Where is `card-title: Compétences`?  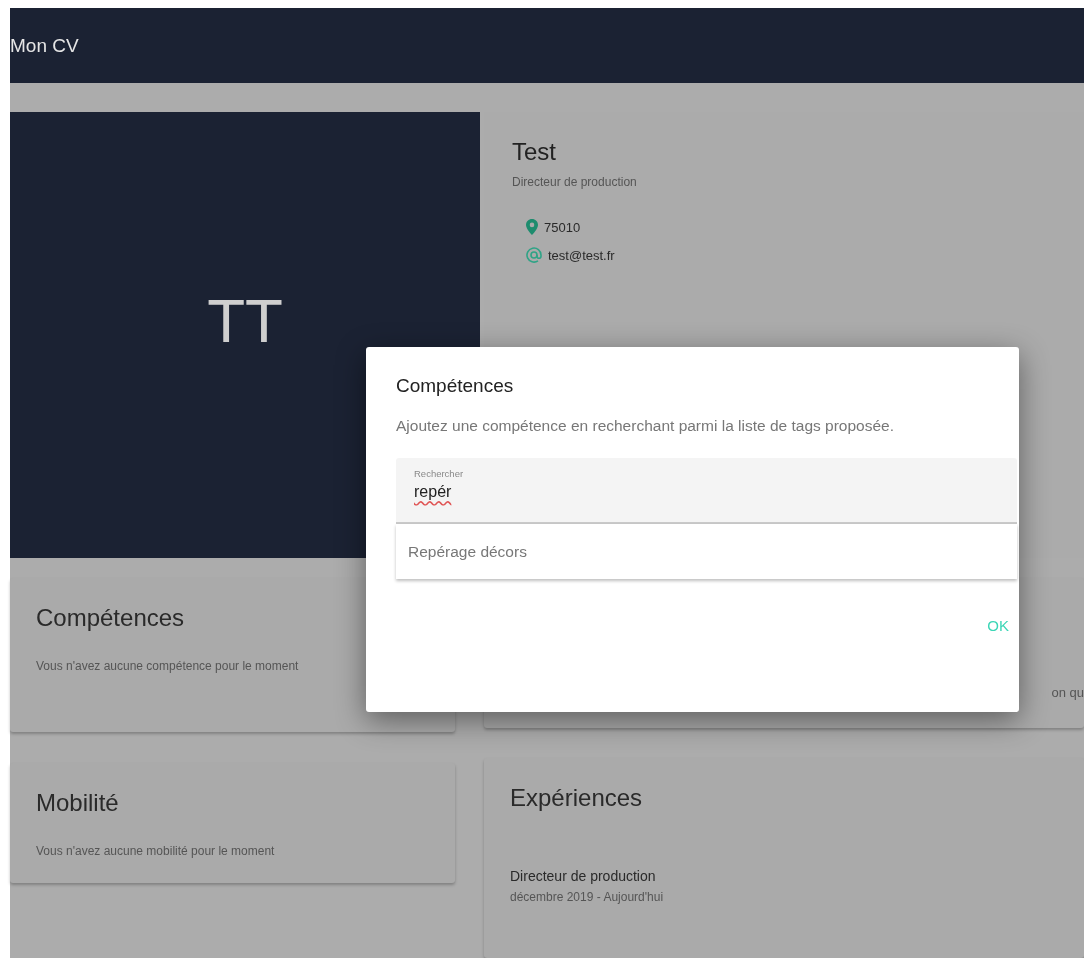
card-title: Compétences is located at coordinates (111, 618).